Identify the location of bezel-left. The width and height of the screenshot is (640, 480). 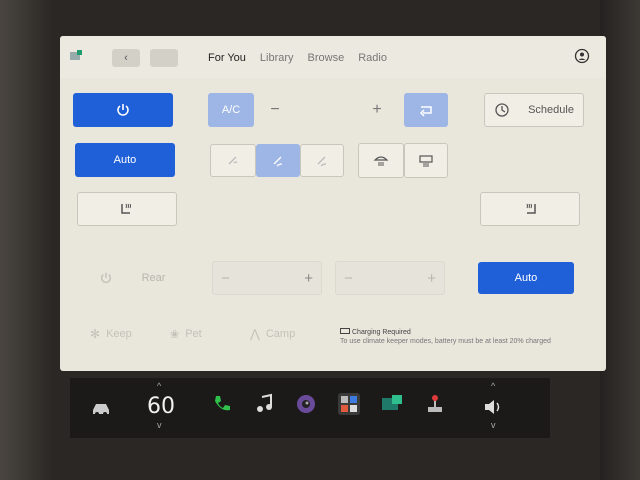
(26, 240).